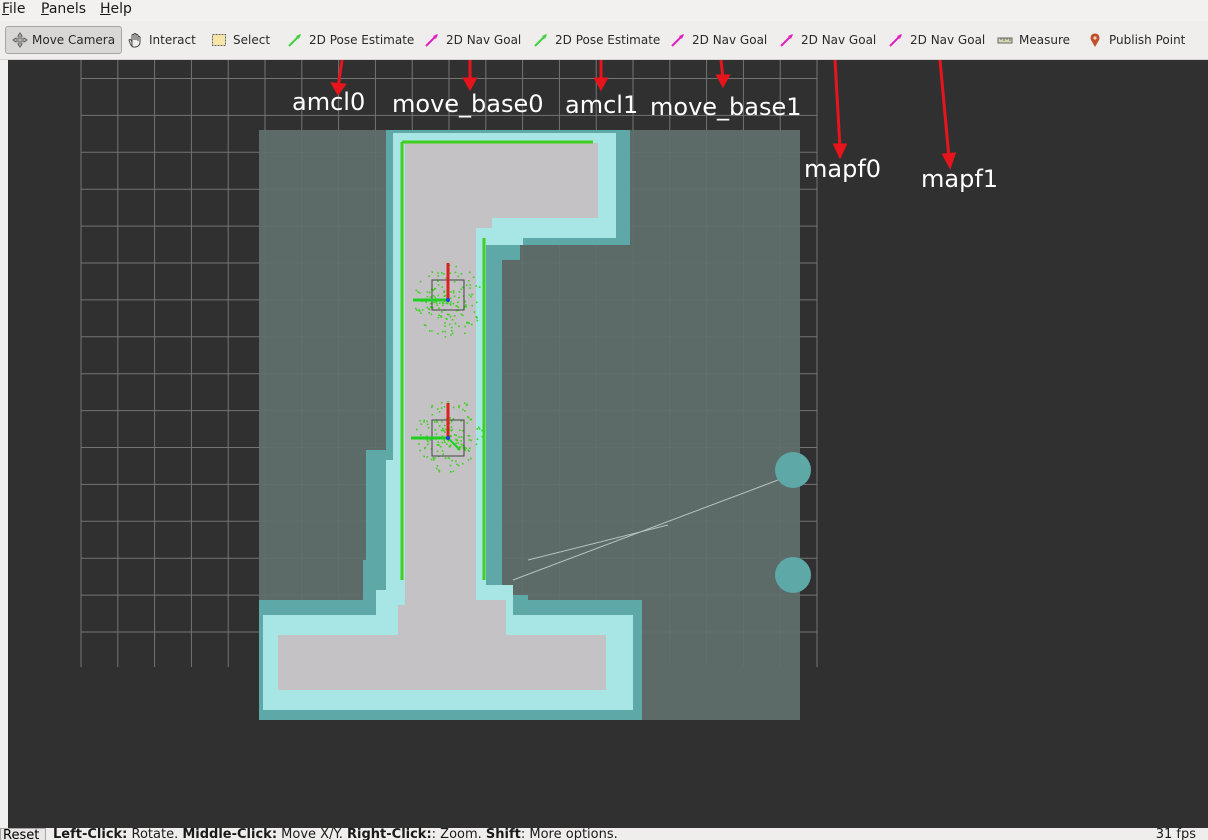 Image resolution: width=1208 pixels, height=840 pixels. Describe the element at coordinates (718, 40) in the screenshot. I see `nav-goal-button-2: 2D Nav Goal` at that location.